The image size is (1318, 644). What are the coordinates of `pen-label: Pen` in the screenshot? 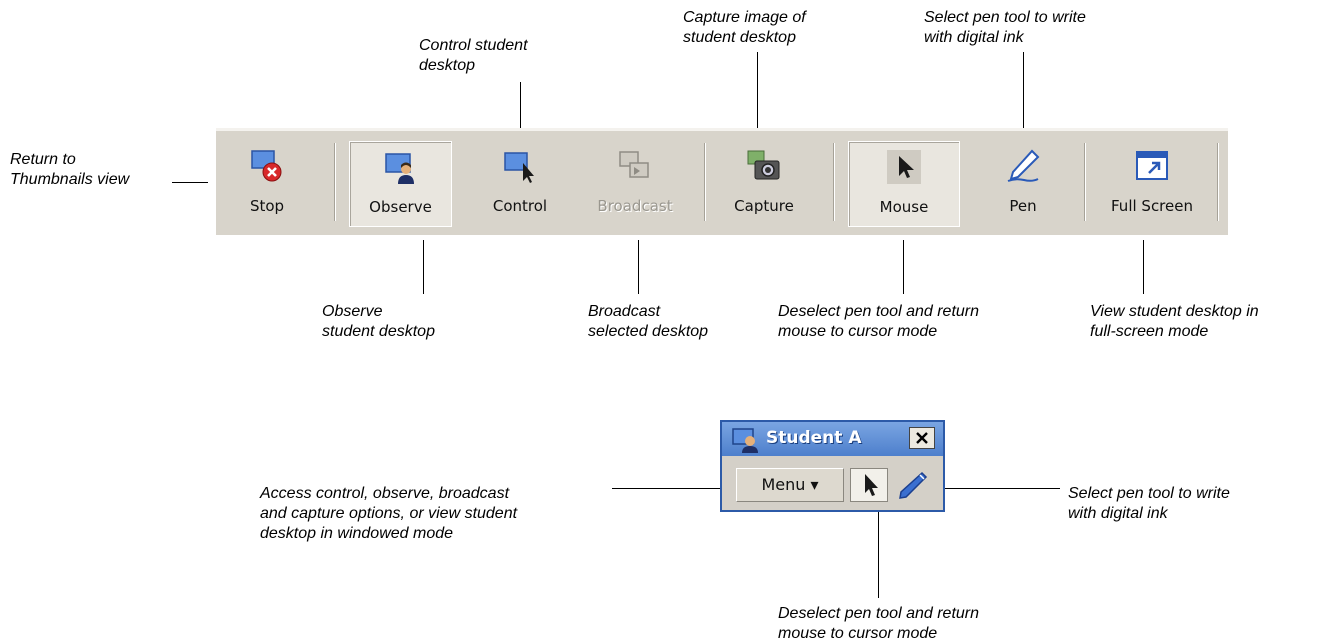 It's located at (1023, 206).